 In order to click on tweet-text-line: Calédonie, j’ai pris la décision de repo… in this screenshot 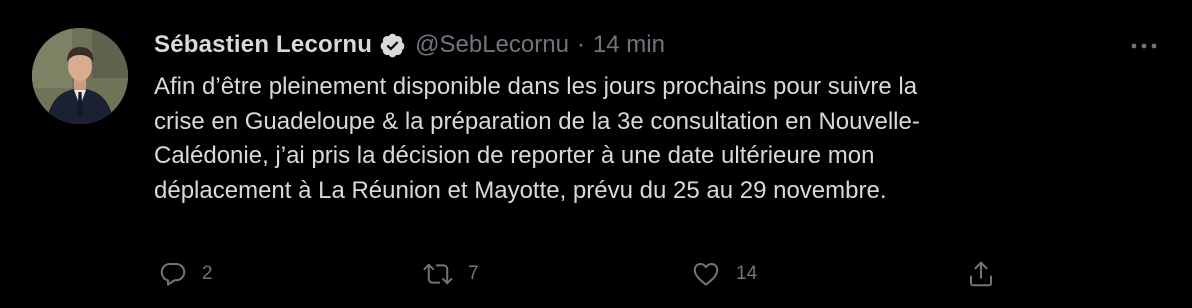, I will do `click(514, 155)`.